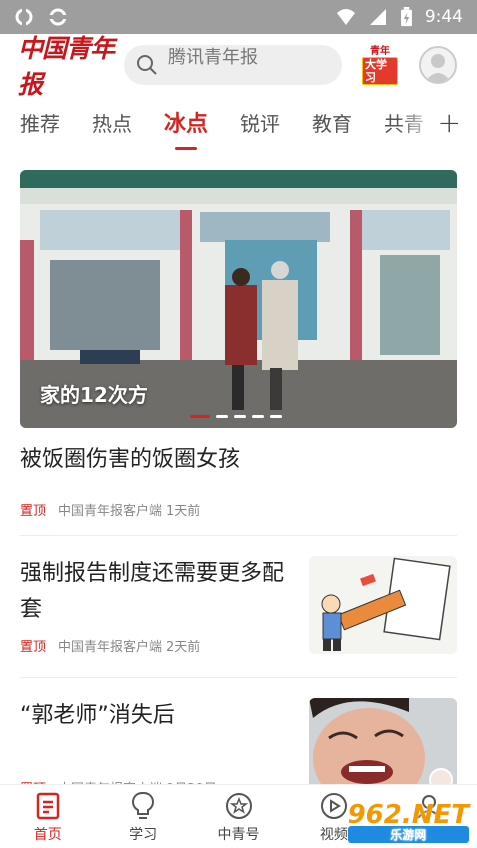 Image resolution: width=477 pixels, height=848 pixels. I want to click on crying-face-photo, so click(383, 747).